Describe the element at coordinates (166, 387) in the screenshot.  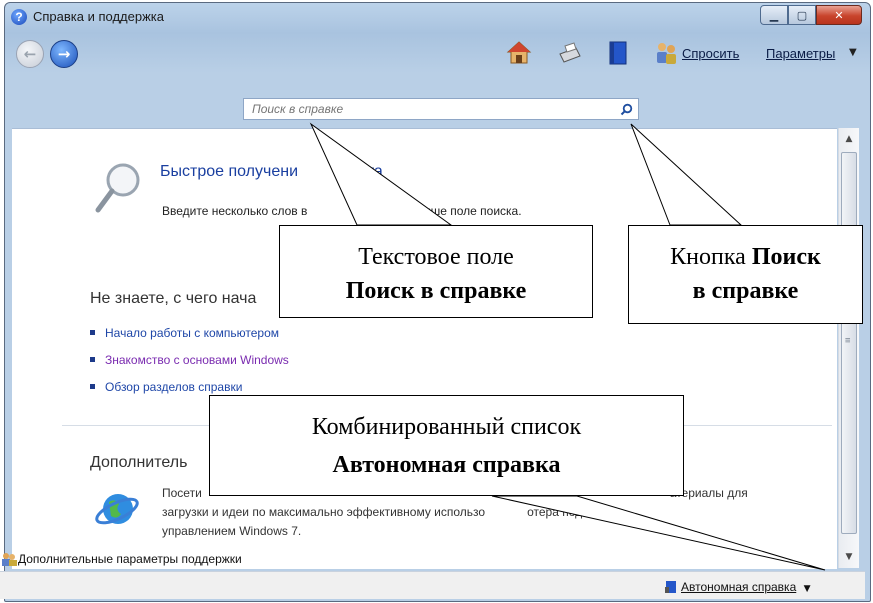
I see `link-browse-topics: Обзор разделов справки` at that location.